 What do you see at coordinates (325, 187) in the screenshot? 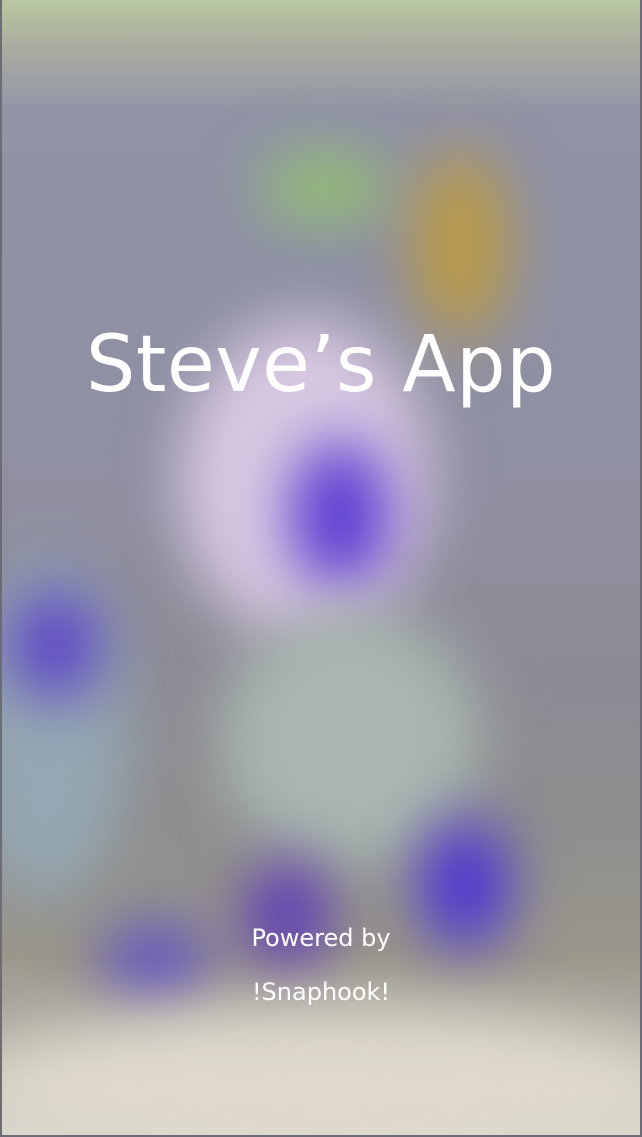
I see `background-blur-lights` at bounding box center [325, 187].